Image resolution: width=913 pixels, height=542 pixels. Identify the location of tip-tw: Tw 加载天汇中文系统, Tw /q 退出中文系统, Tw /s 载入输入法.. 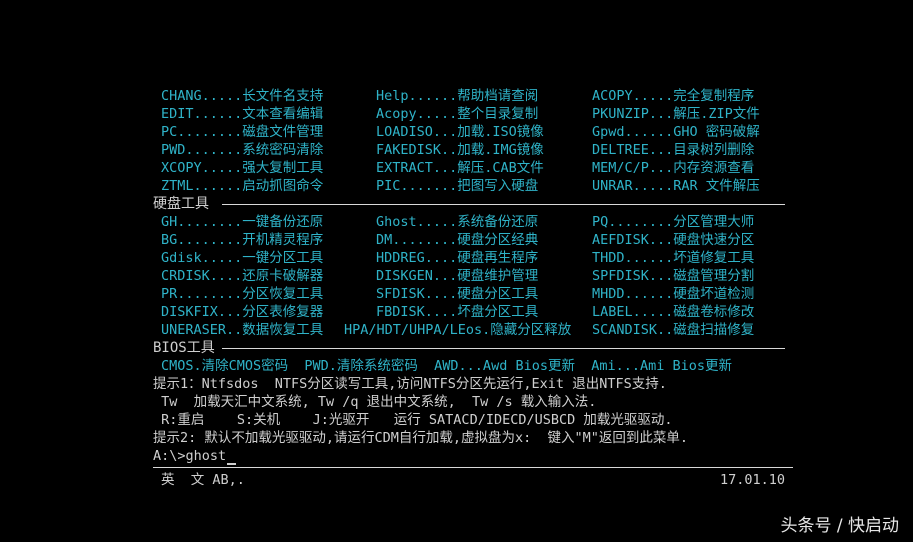
(375, 402).